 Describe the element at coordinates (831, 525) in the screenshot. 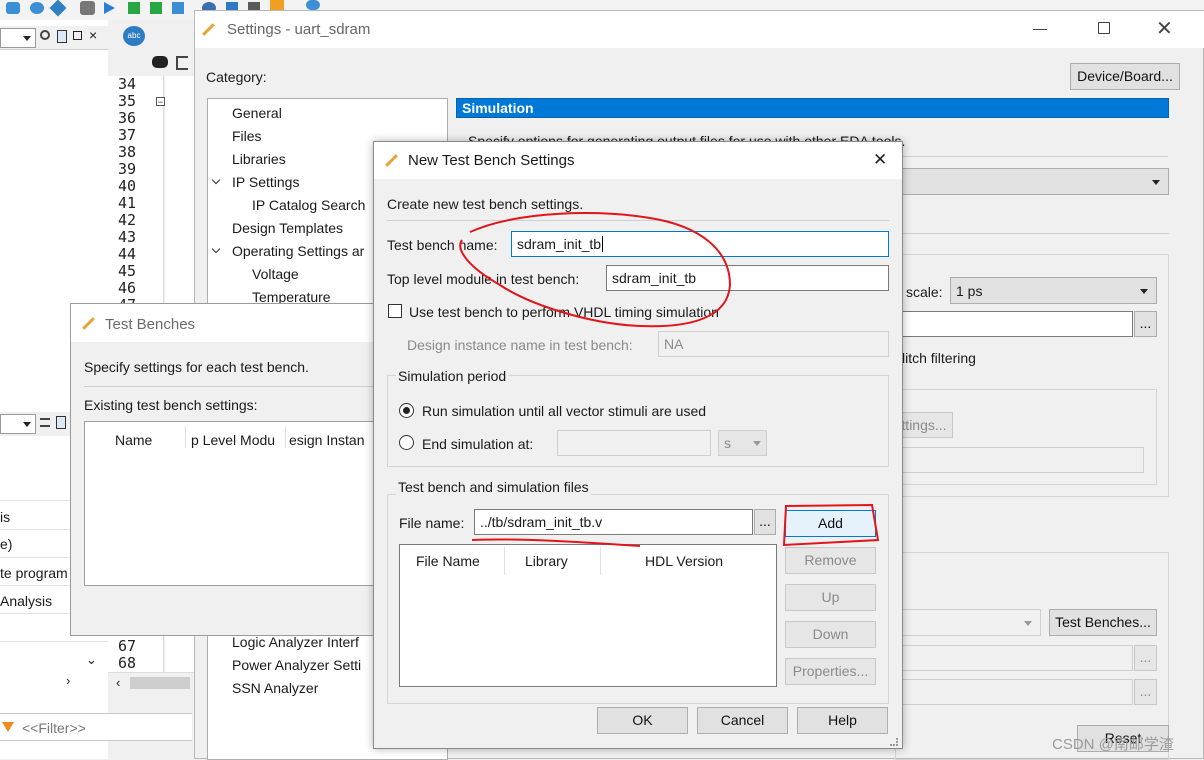

I see `annotation-add-box` at that location.